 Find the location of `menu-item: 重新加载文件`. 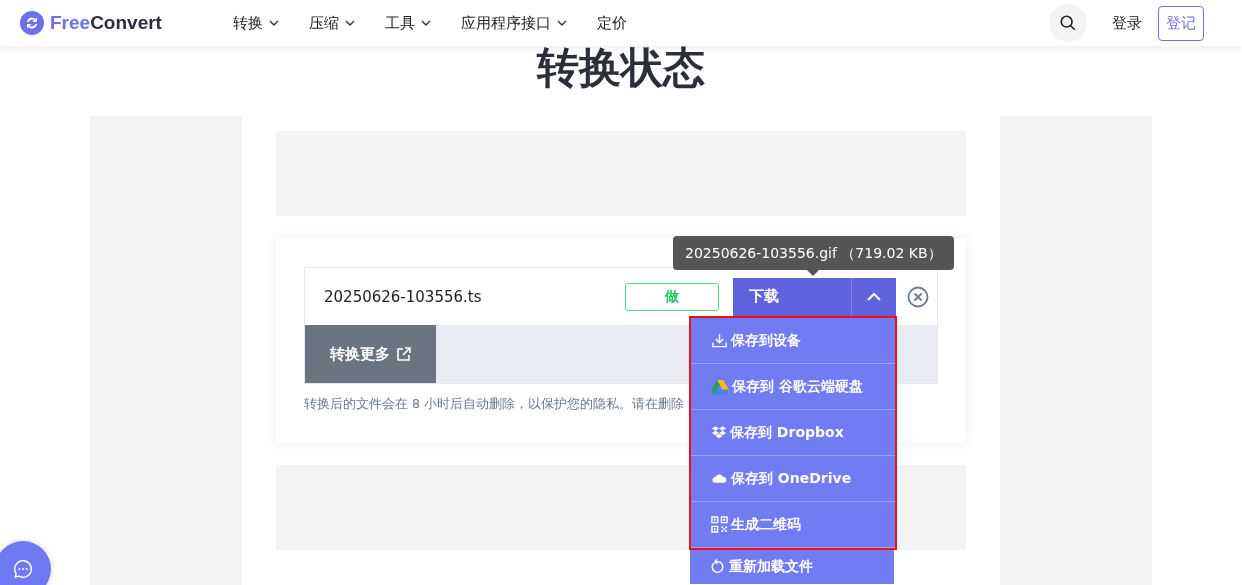

menu-item: 重新加载文件 is located at coordinates (792, 567).